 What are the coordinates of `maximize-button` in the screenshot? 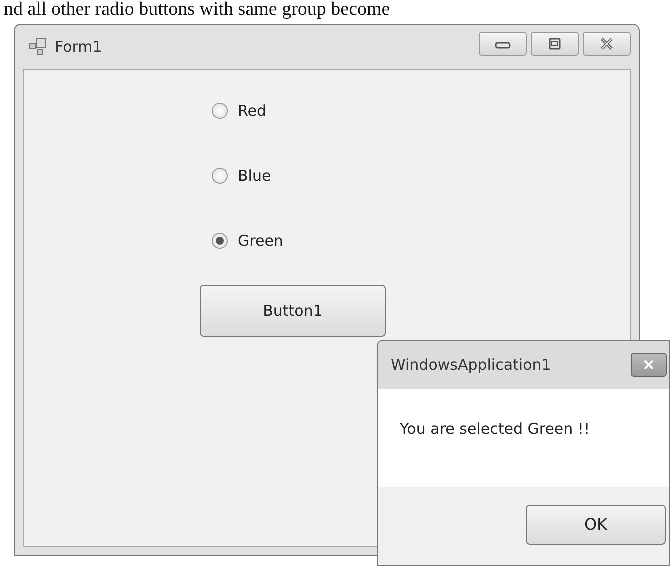 It's located at (555, 44).